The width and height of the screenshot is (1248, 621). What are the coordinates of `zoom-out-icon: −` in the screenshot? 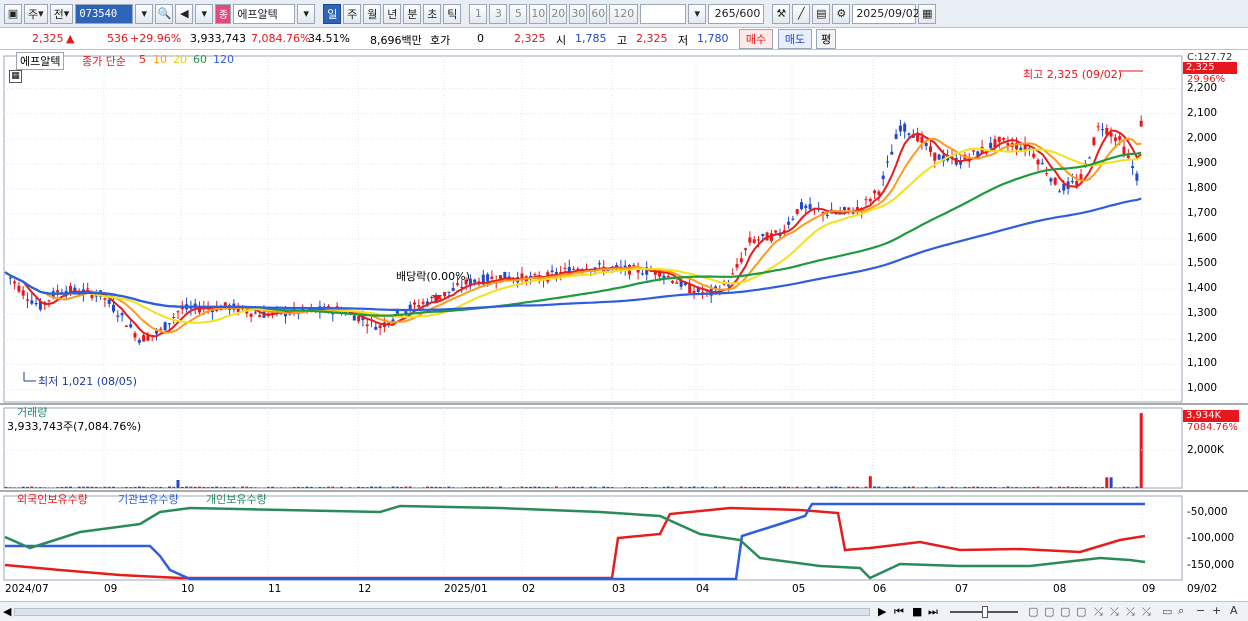 It's located at (1200, 610).